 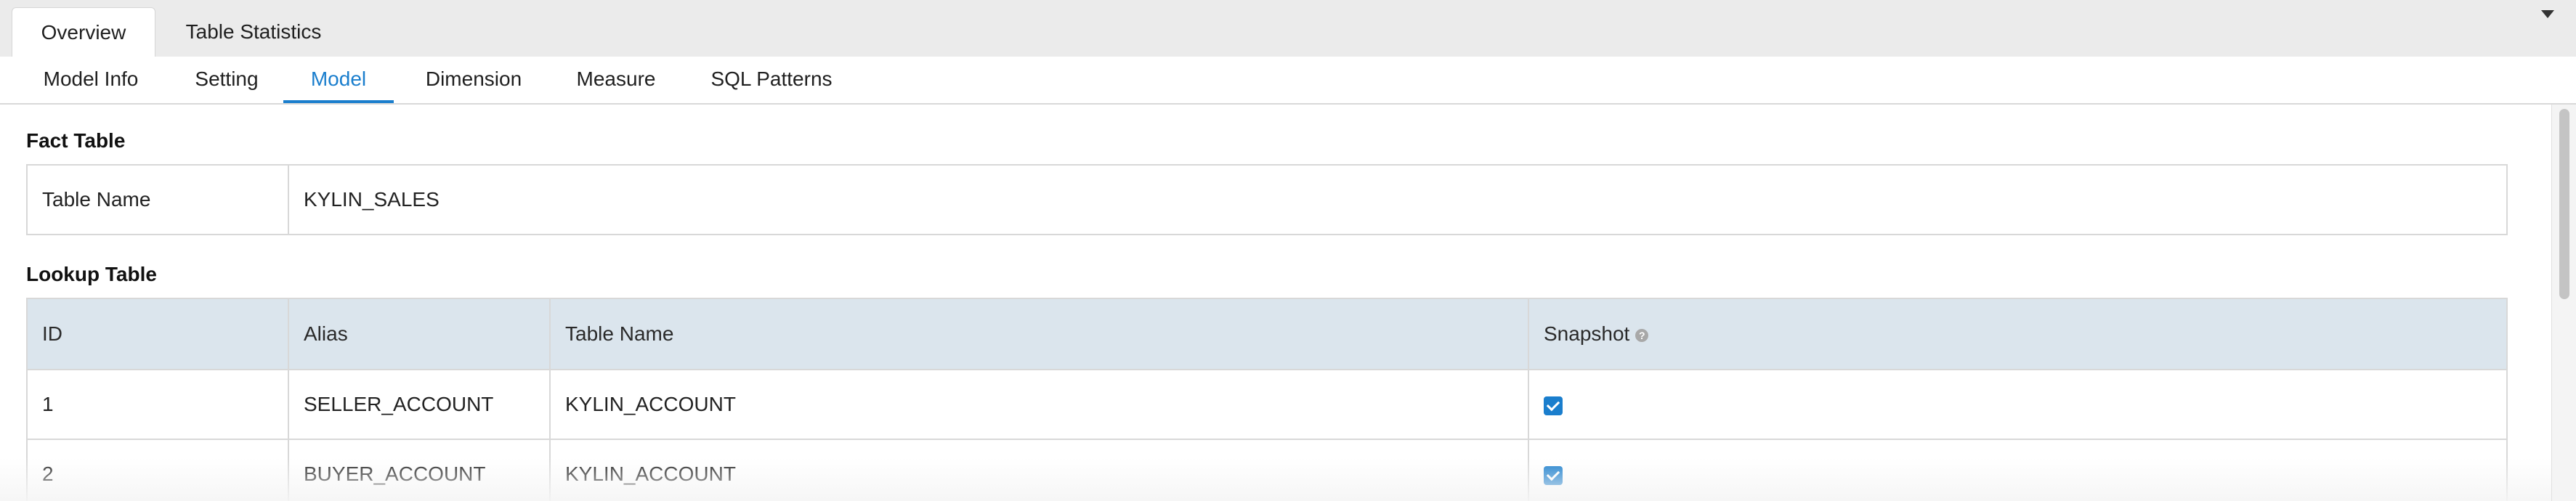 I want to click on row-alias: BUYER_ACCOUNT, so click(x=419, y=470).